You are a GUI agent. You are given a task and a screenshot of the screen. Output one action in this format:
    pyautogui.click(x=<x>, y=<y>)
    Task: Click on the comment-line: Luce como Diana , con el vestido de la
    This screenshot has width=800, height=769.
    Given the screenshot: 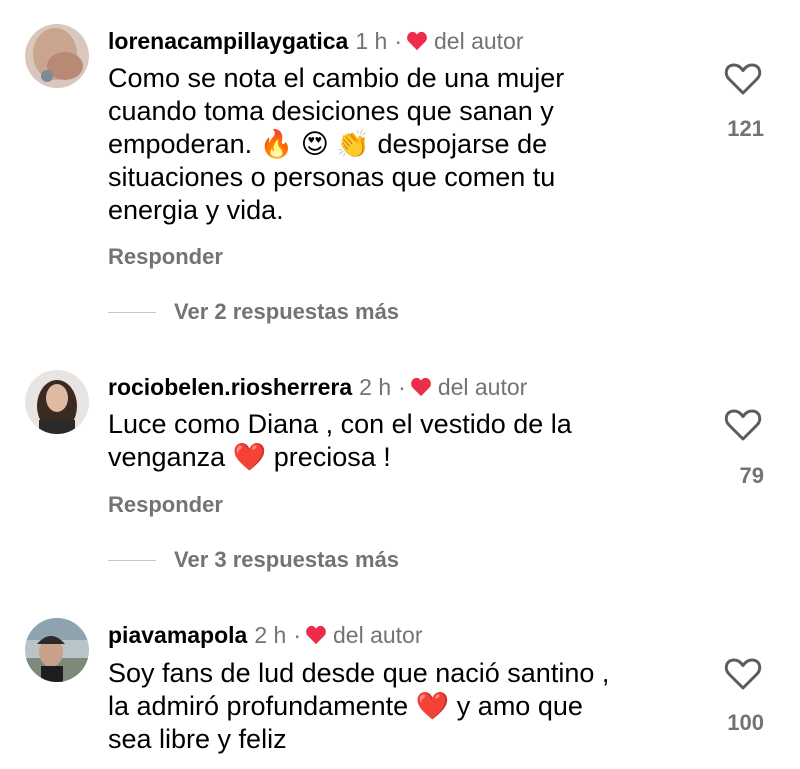 What is the action you would take?
    pyautogui.click(x=340, y=424)
    